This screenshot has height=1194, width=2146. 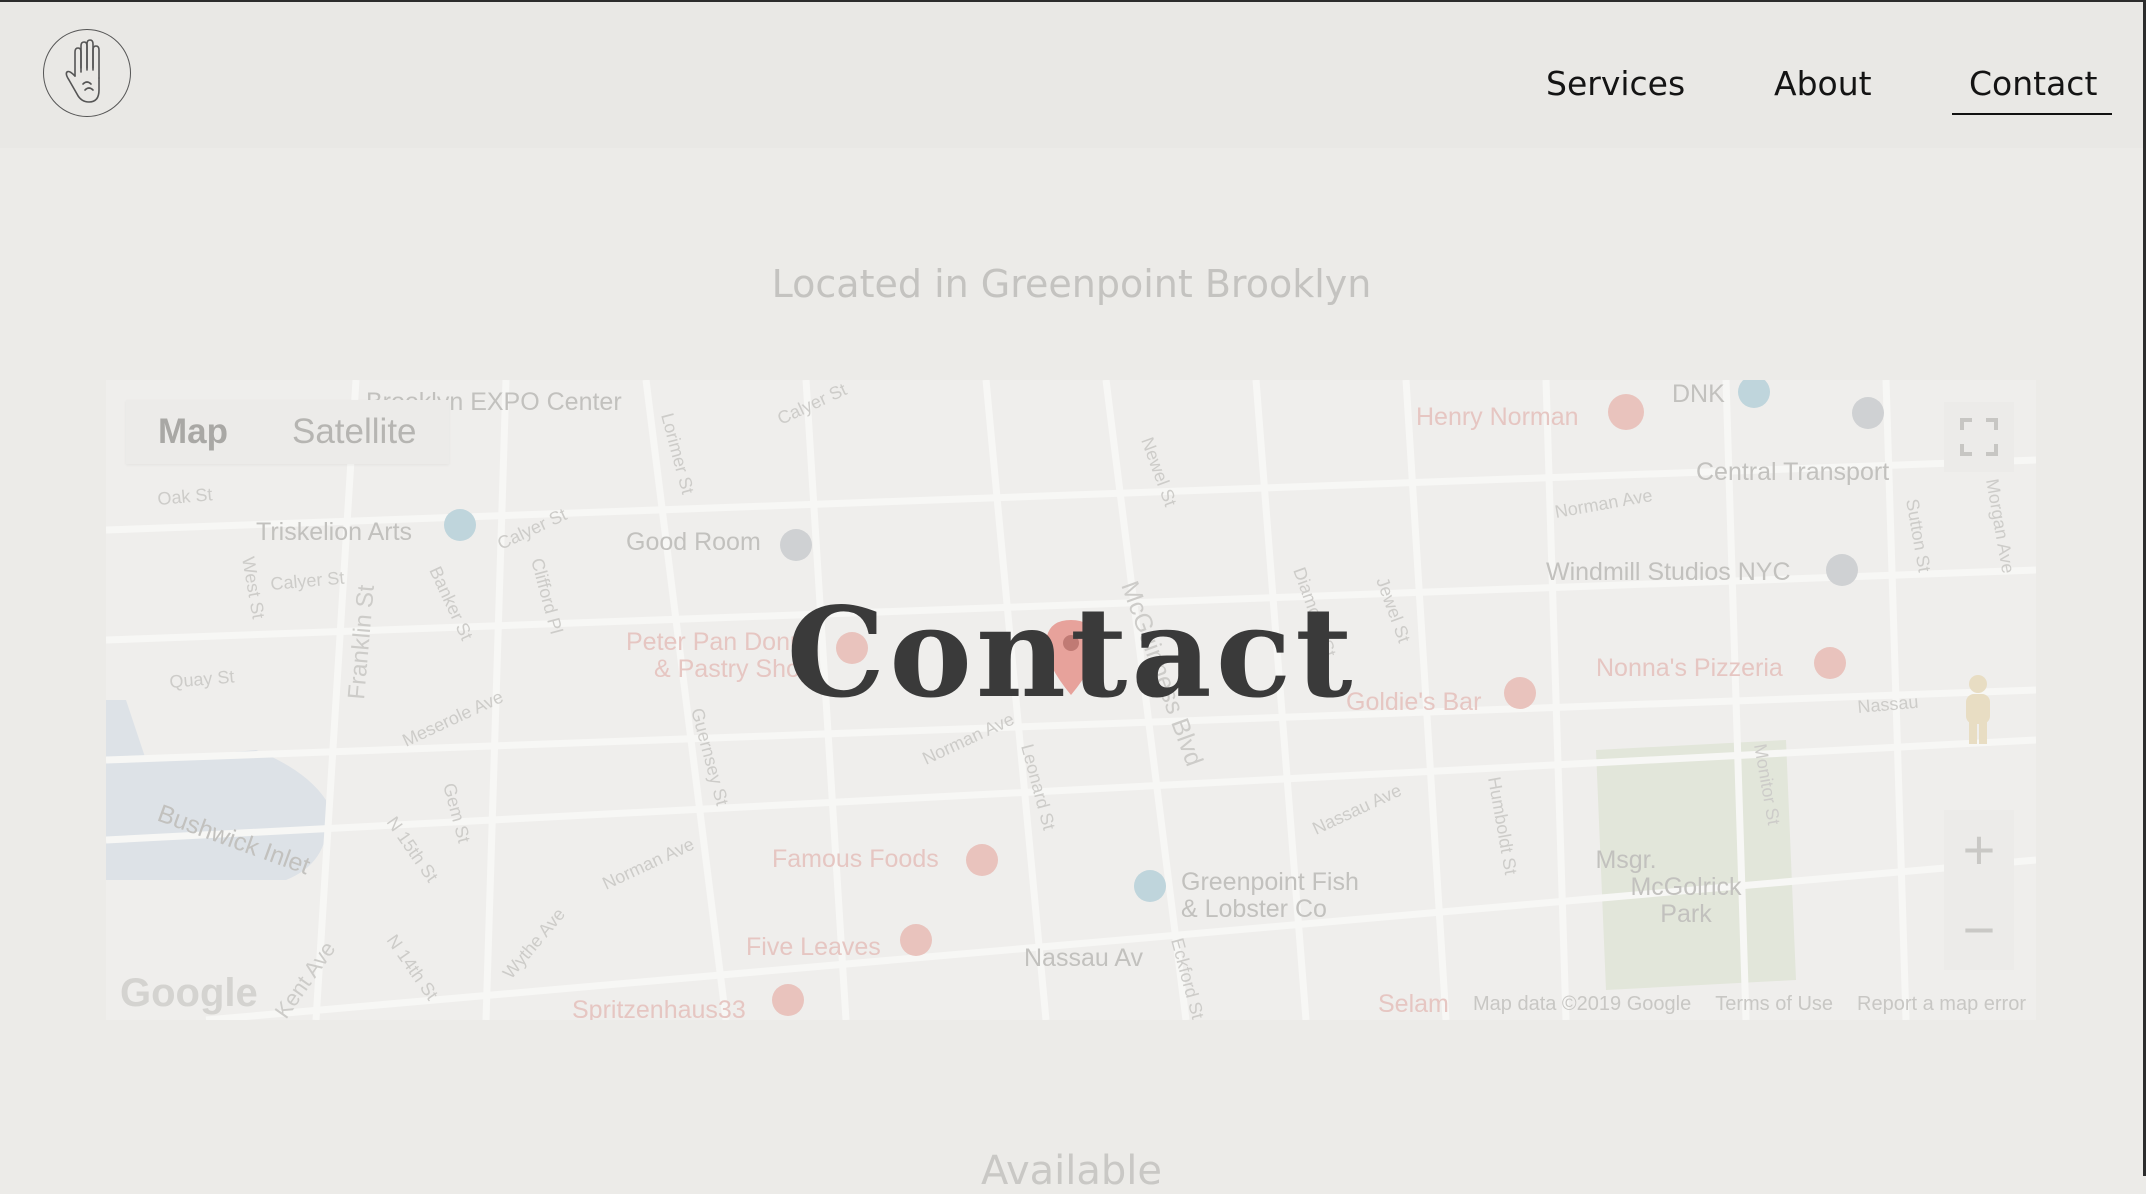 What do you see at coordinates (1686, 887) in the screenshot?
I see `poi-park-2: McGolrick` at bounding box center [1686, 887].